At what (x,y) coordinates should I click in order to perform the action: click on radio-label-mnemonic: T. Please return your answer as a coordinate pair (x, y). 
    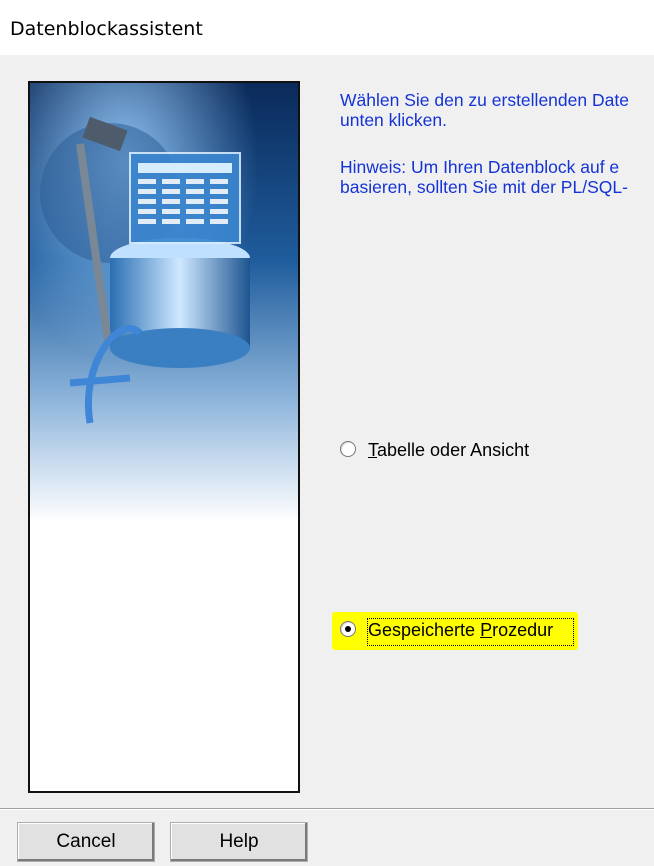
    Looking at the image, I should click on (372, 450).